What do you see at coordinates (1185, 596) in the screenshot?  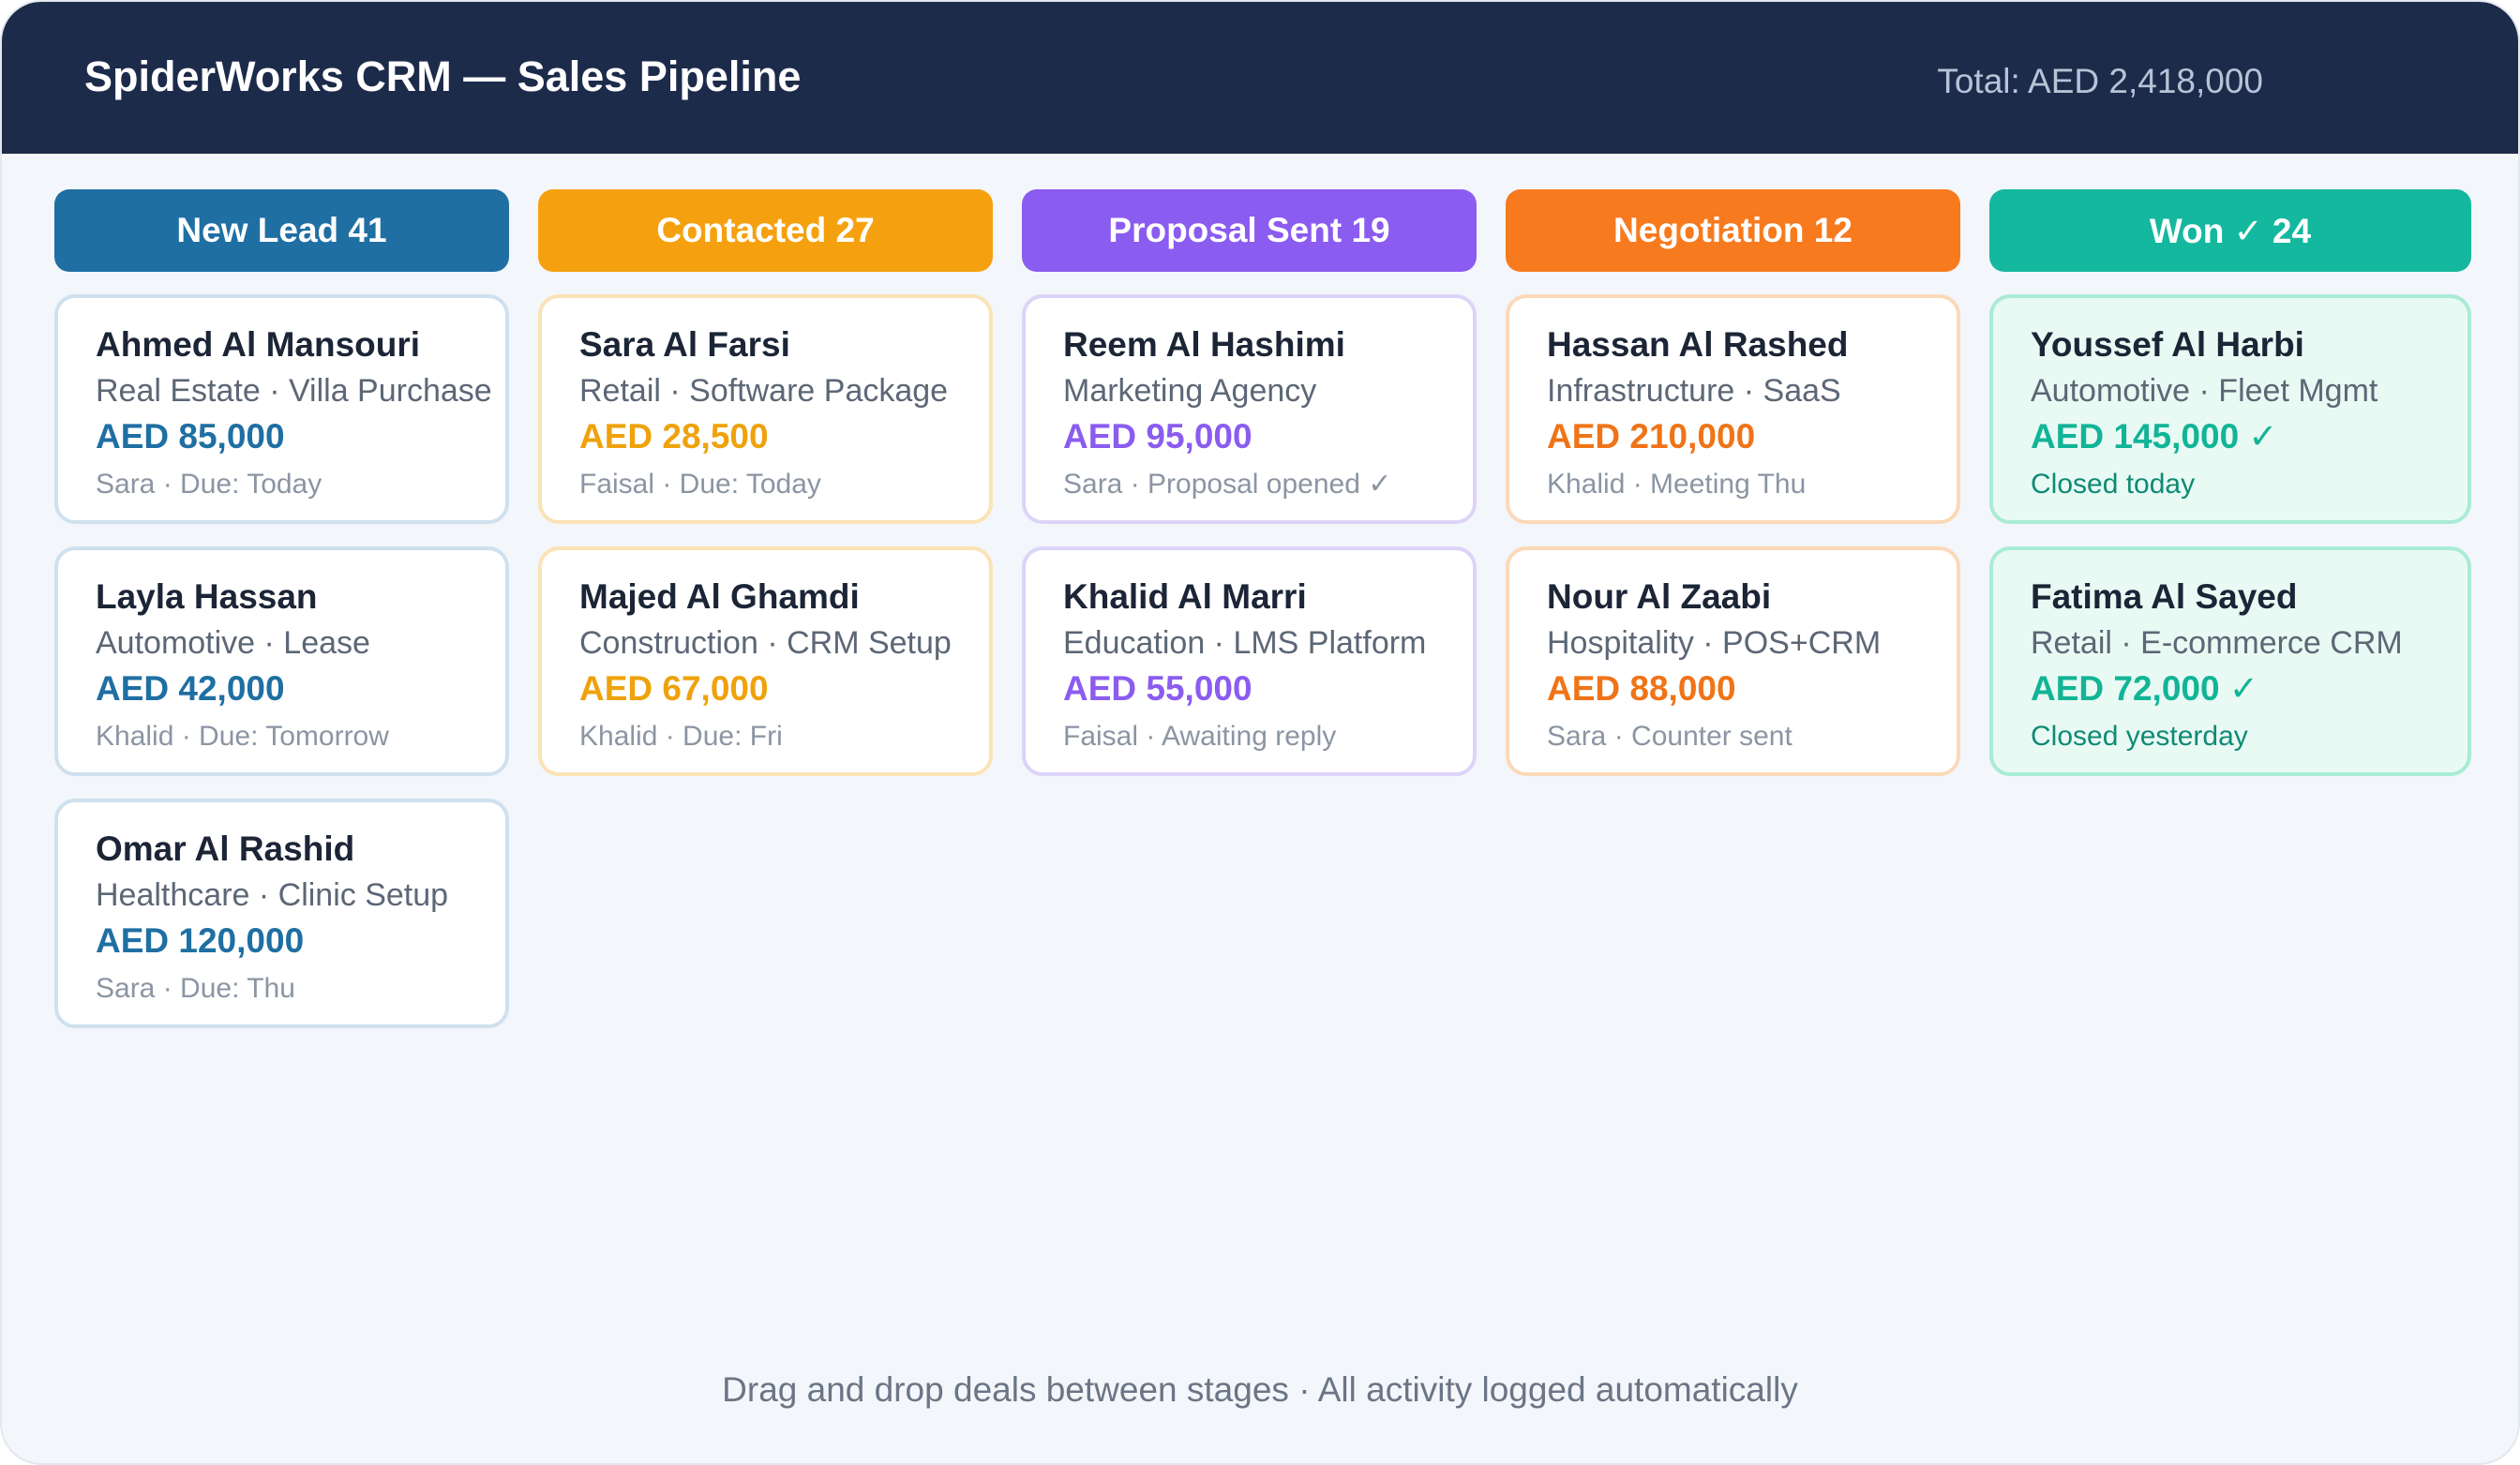 I see `deal-contact-name: Khalid Al Marri` at bounding box center [1185, 596].